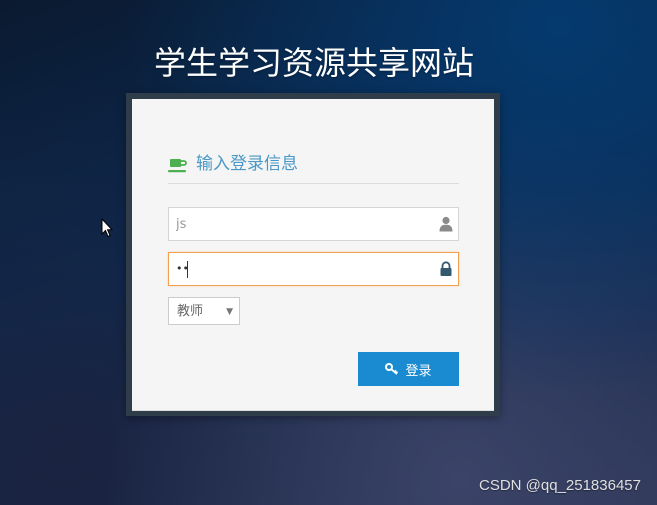 This screenshot has height=505, width=657. I want to click on chevron-down-icon: ▼, so click(229, 312).